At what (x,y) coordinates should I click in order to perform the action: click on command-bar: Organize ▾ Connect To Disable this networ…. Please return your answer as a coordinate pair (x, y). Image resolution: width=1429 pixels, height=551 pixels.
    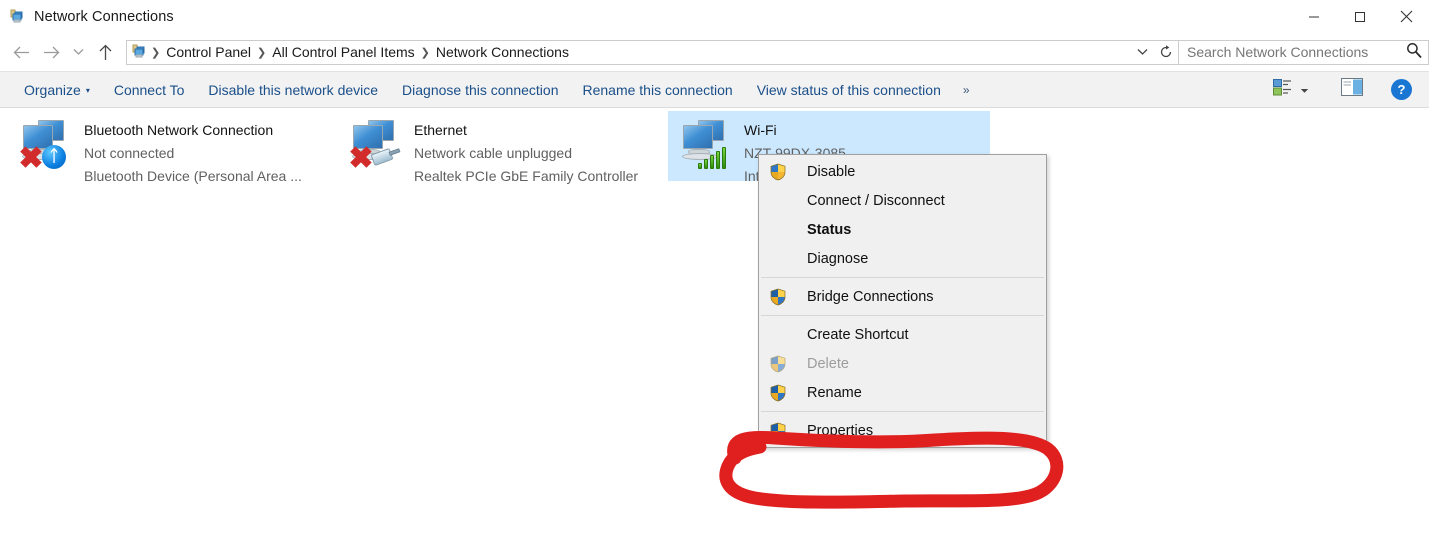
    Looking at the image, I should click on (714, 89).